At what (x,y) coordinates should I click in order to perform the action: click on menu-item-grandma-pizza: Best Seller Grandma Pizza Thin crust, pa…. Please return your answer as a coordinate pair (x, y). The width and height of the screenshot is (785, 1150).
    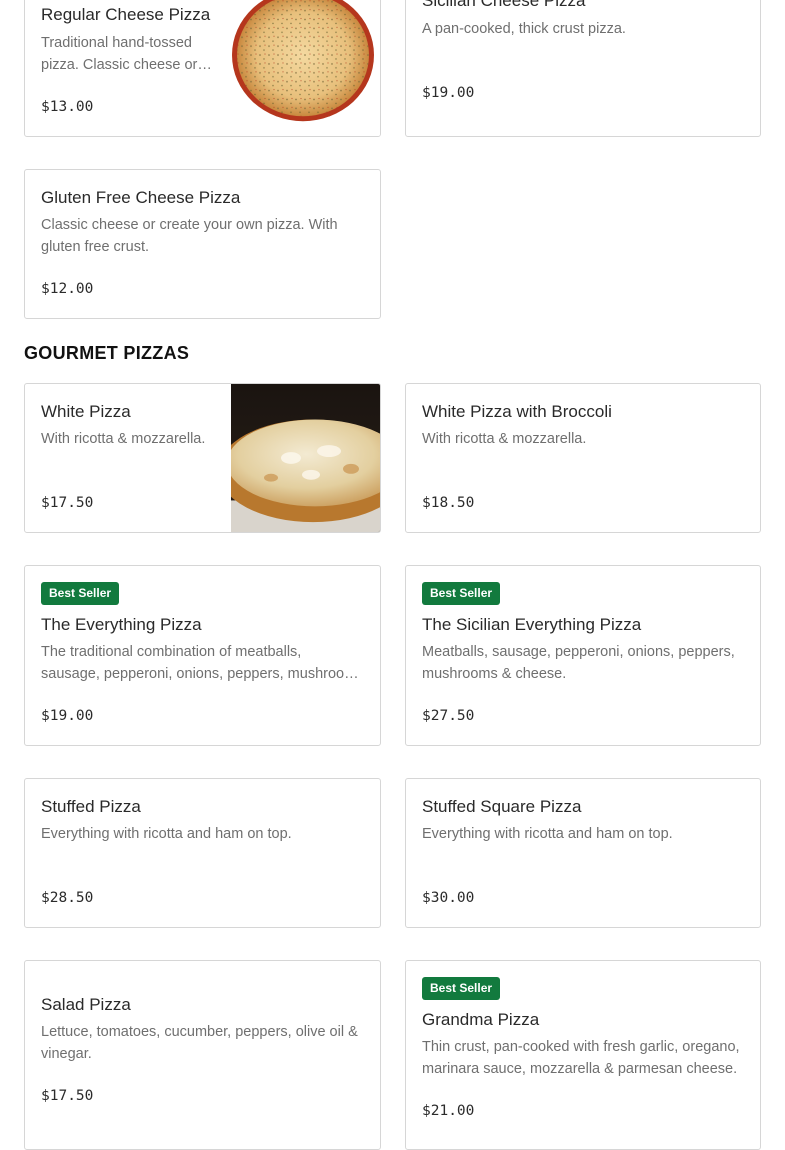
    Looking at the image, I should click on (583, 1055).